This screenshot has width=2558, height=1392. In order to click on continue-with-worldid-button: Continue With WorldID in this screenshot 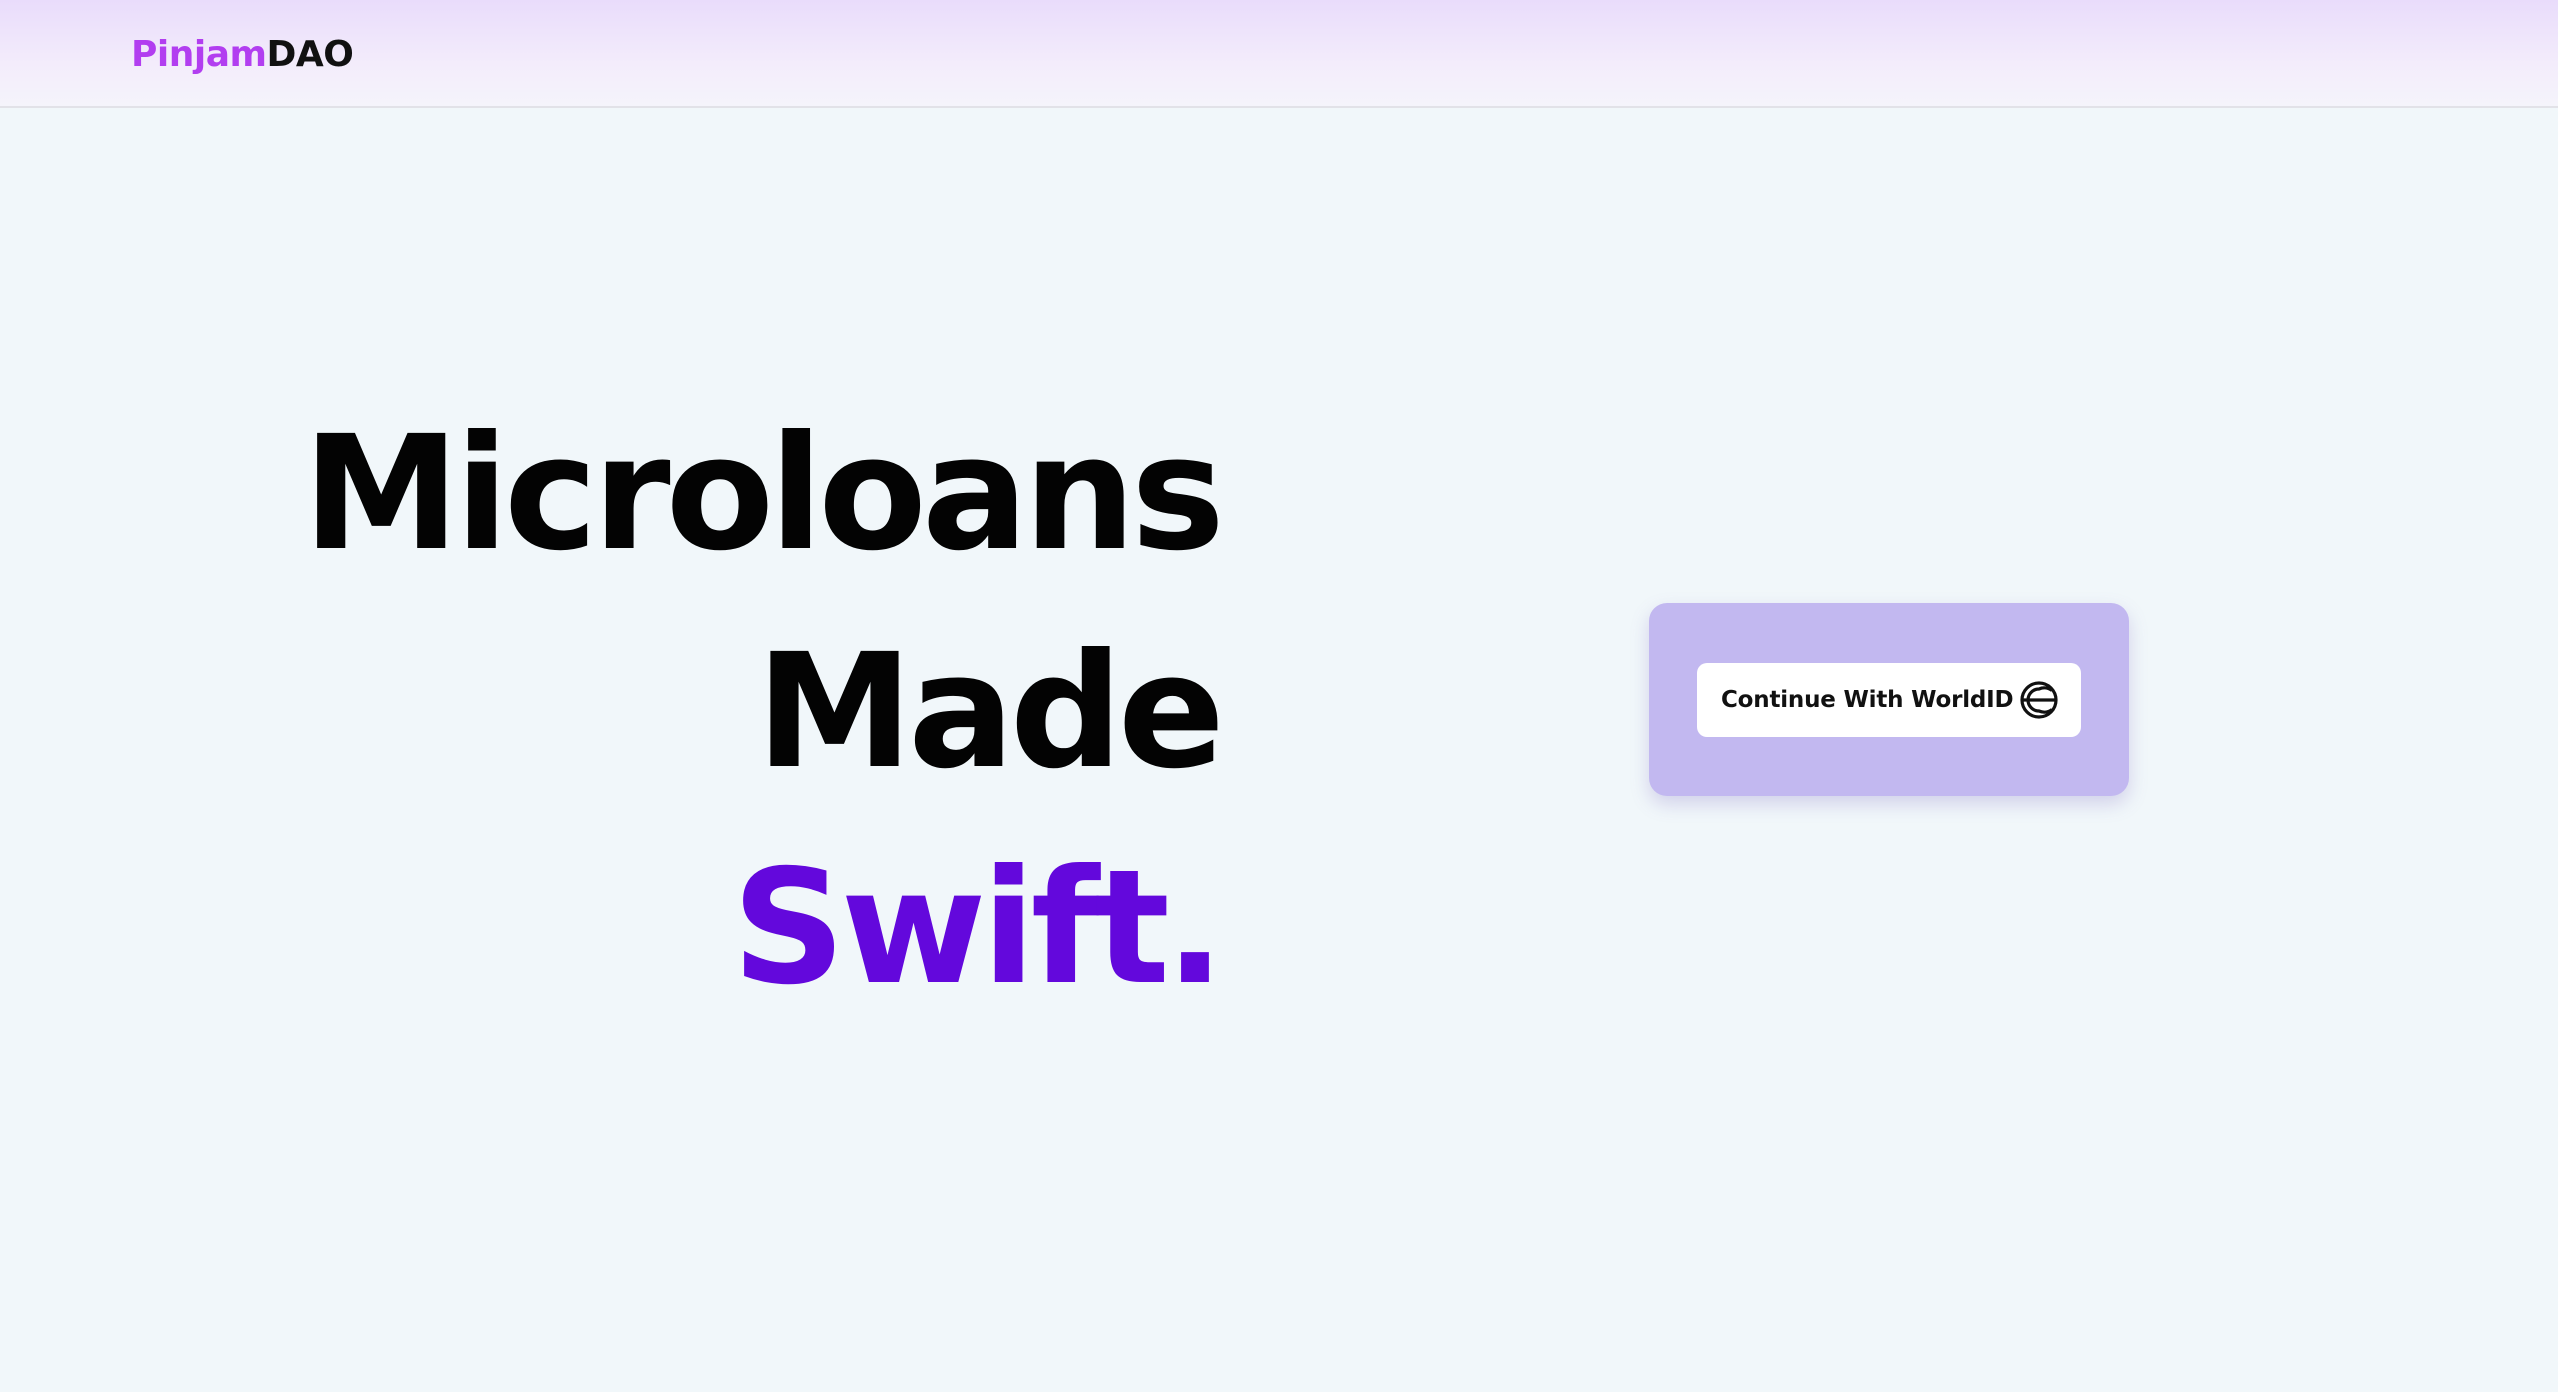, I will do `click(1889, 700)`.